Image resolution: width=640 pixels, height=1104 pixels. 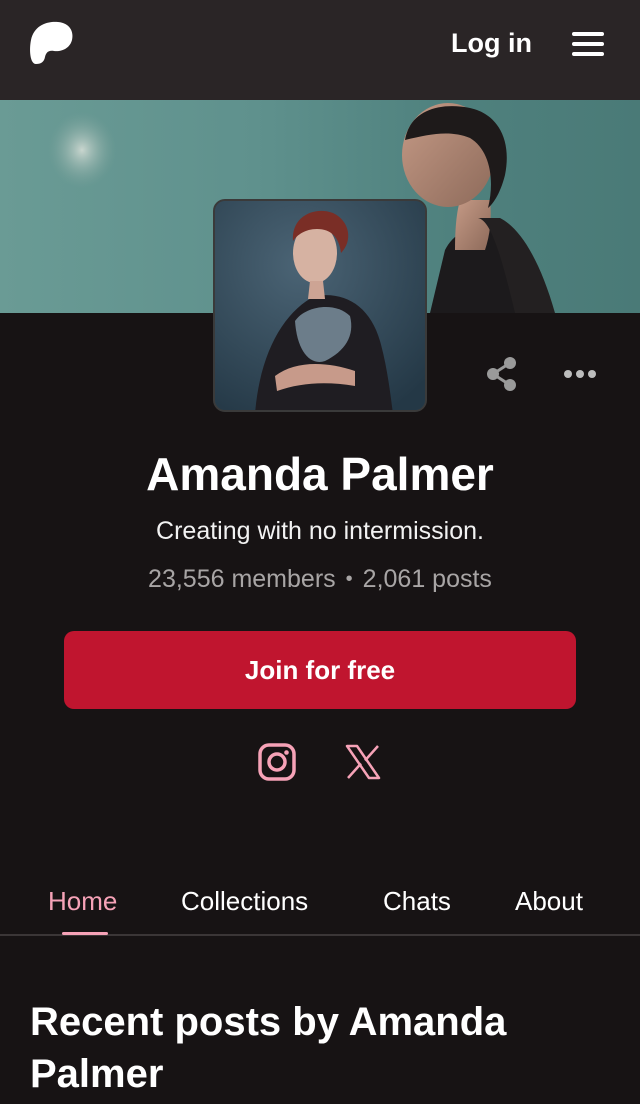 What do you see at coordinates (277, 762) in the screenshot?
I see `instagram-icon` at bounding box center [277, 762].